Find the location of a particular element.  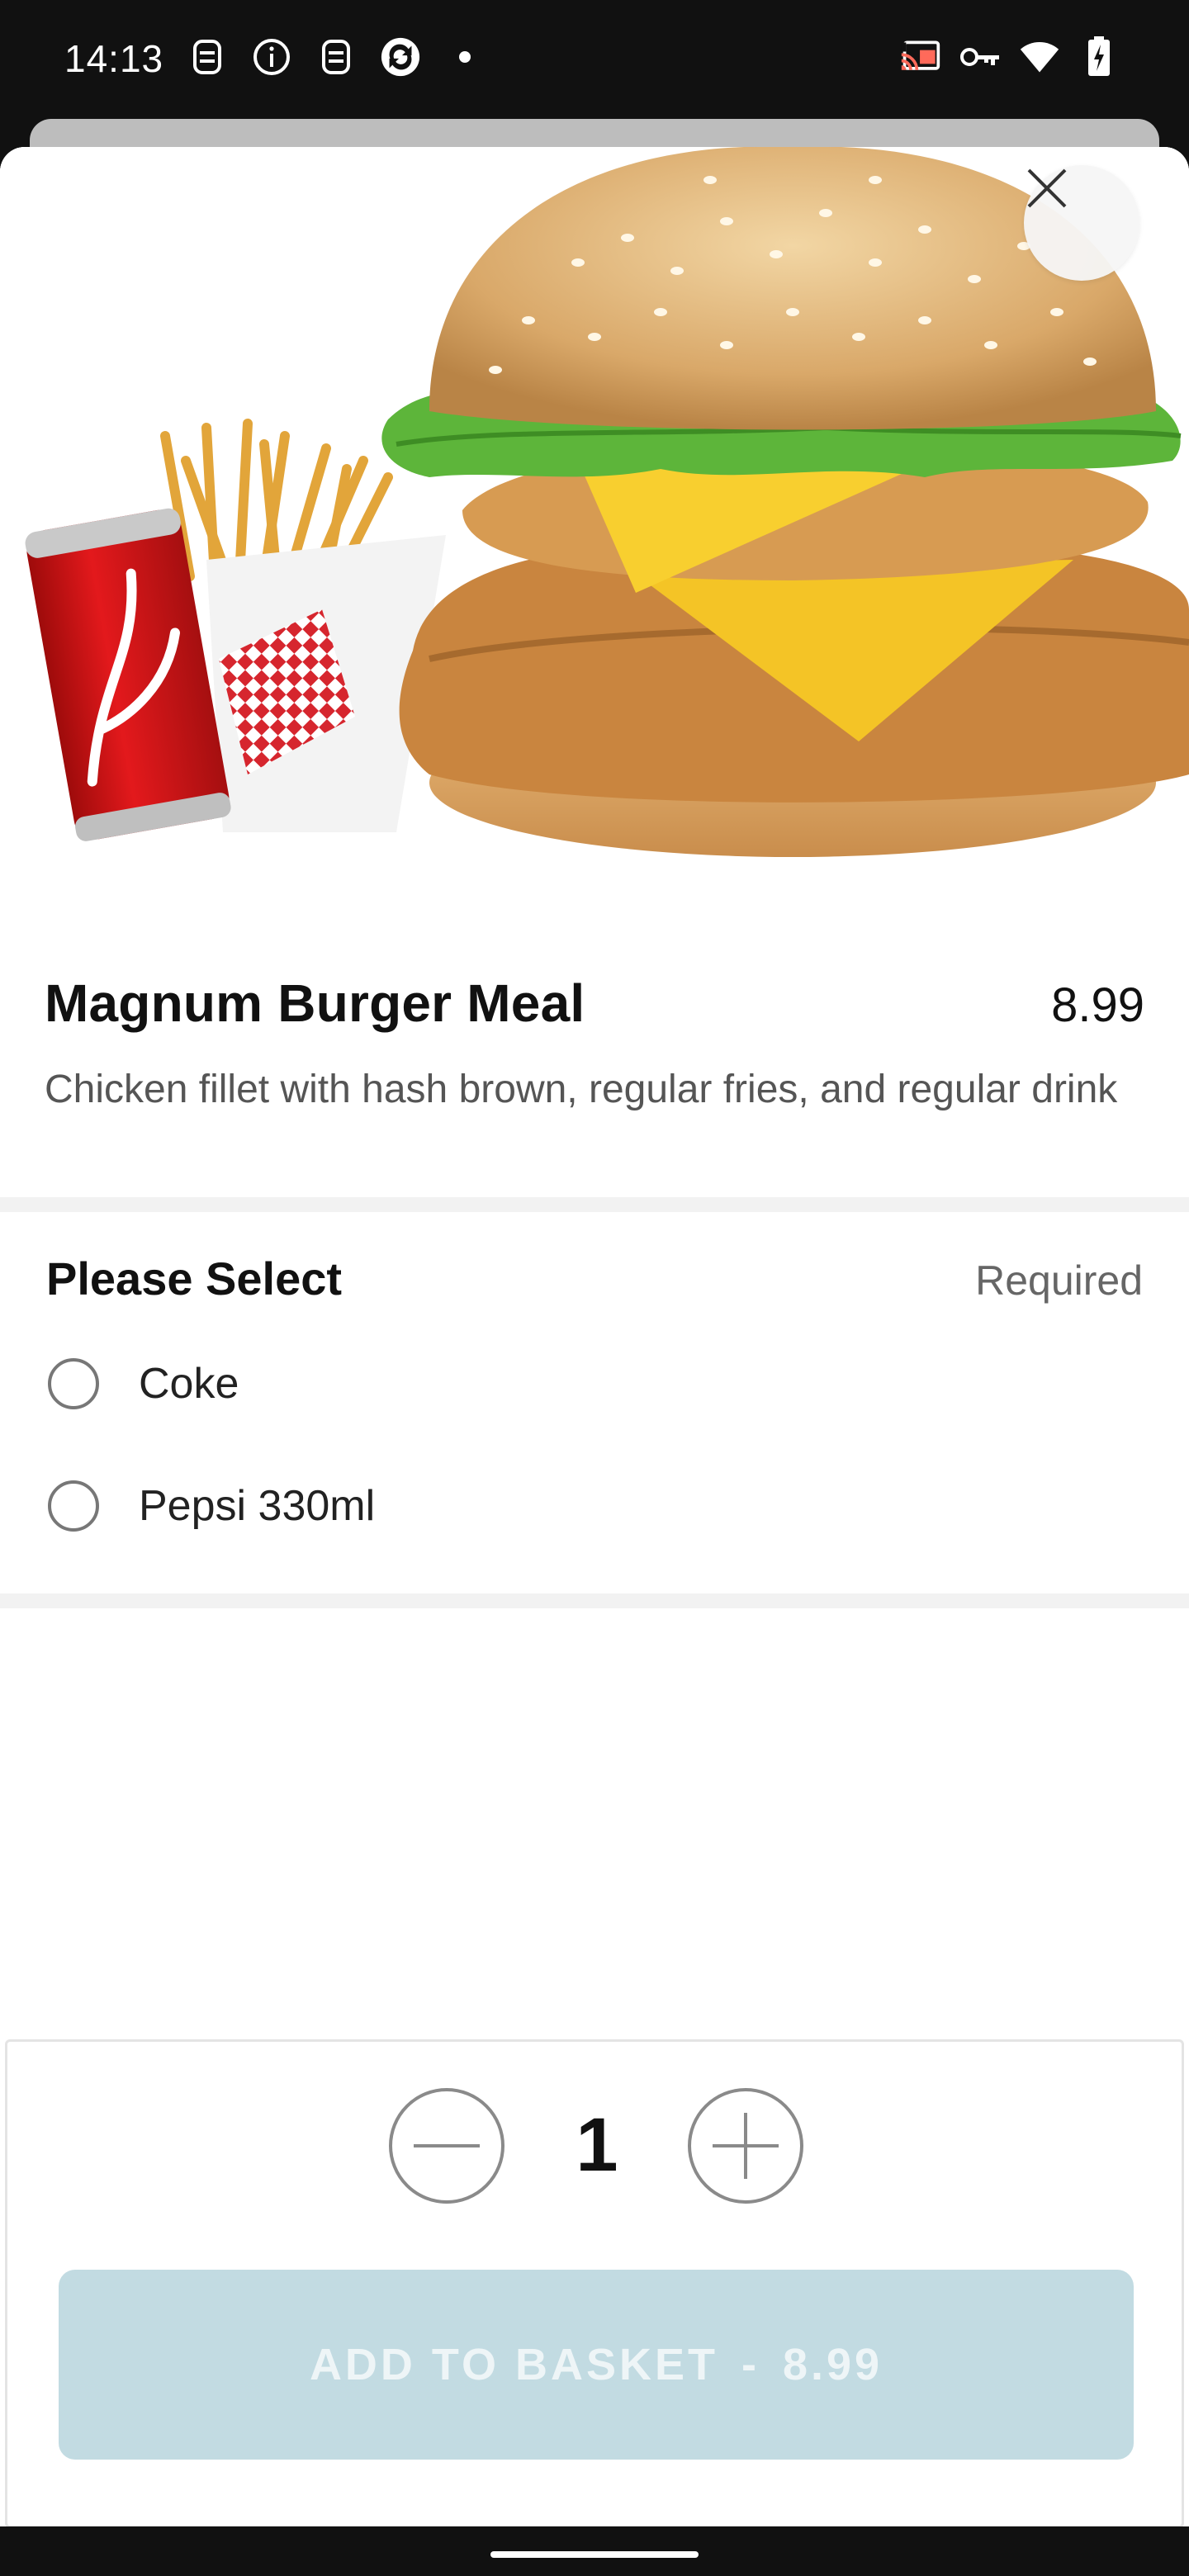

info-icon is located at coordinates (271, 57).